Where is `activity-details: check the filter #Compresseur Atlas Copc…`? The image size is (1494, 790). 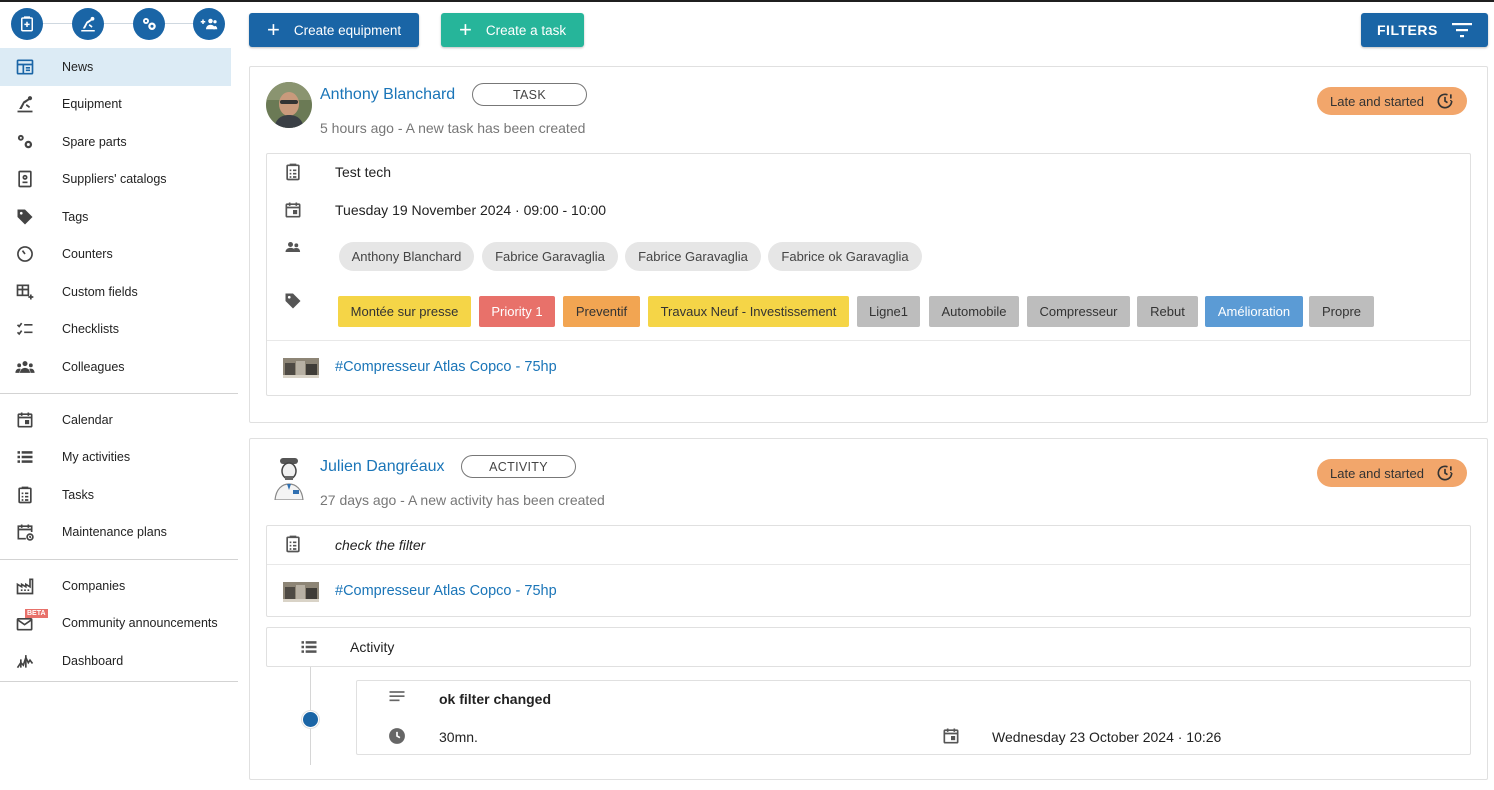
activity-details: check the filter #Compresseur Atlas Copc… is located at coordinates (868, 571).